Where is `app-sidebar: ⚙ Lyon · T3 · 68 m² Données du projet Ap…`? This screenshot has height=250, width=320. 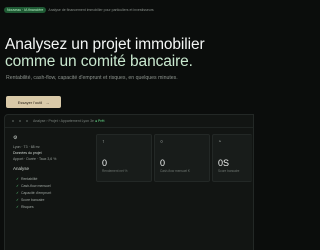 app-sidebar: ⚙ Lyon · T3 · 68 m² Données du projet Ap… is located at coordinates (51, 192).